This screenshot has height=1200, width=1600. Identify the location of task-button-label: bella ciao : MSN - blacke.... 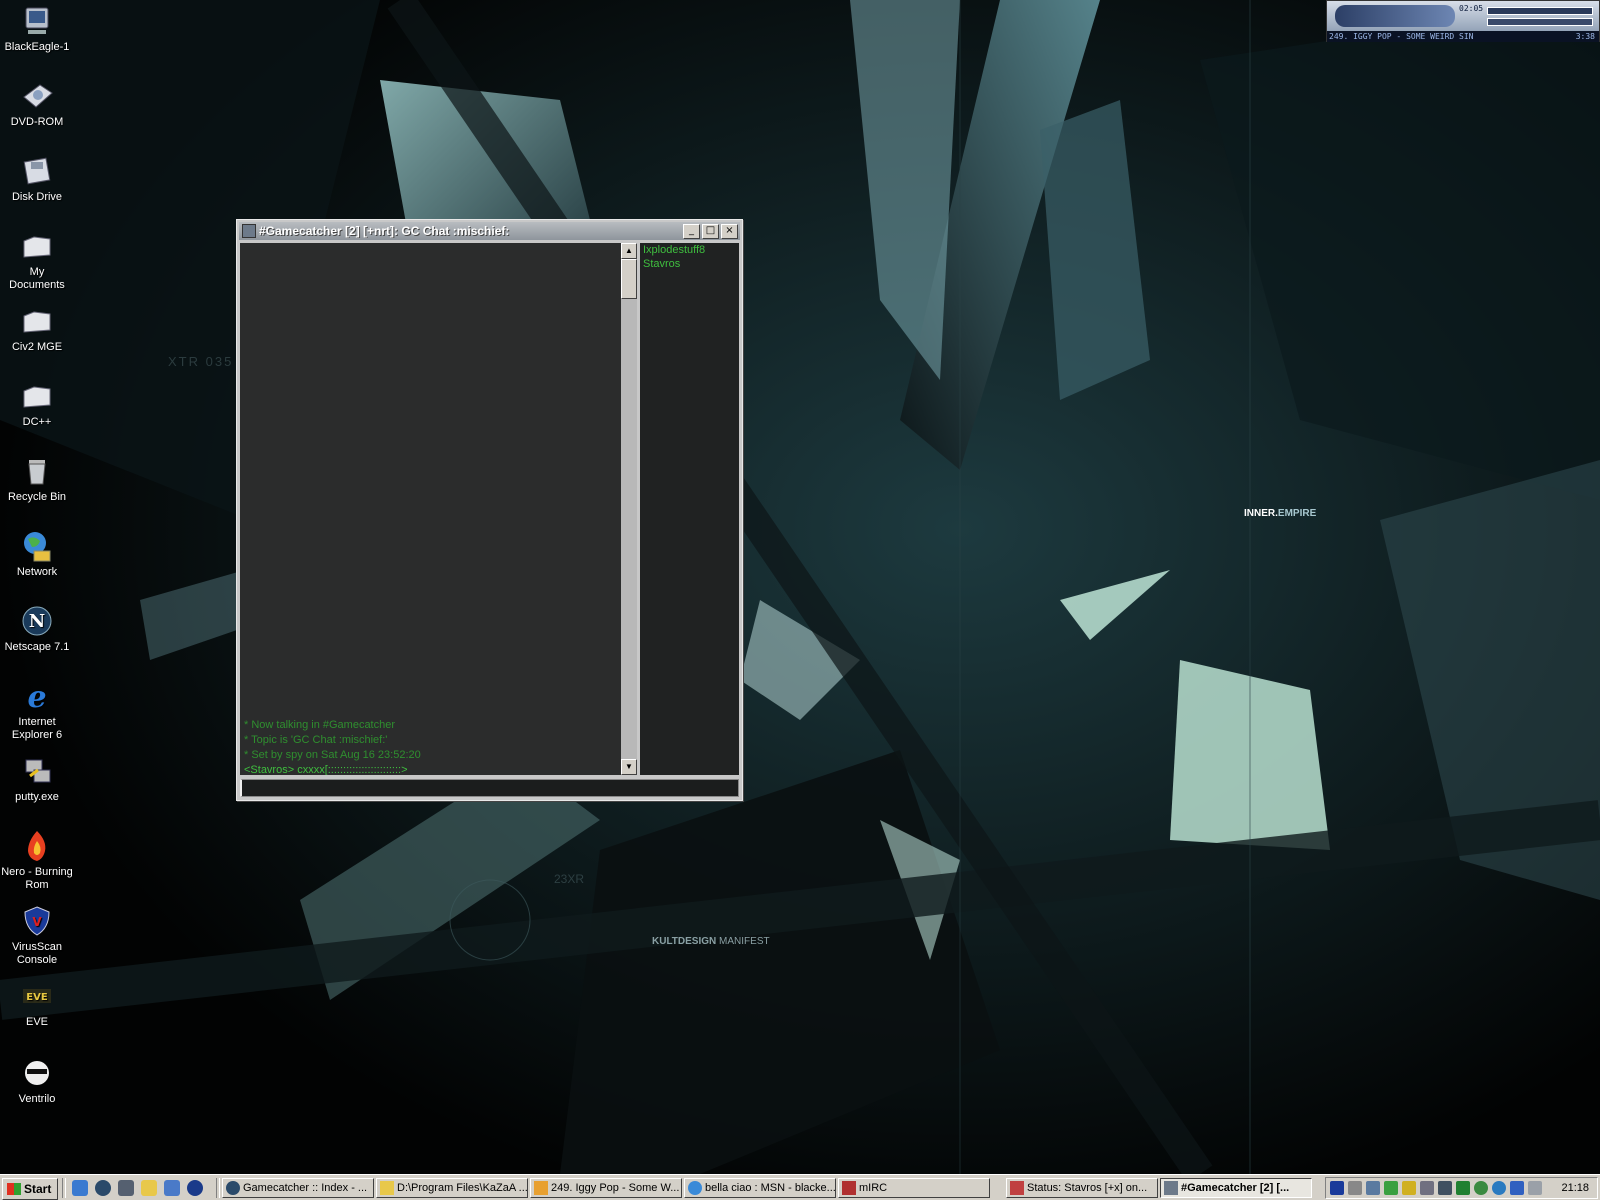
(770, 1188).